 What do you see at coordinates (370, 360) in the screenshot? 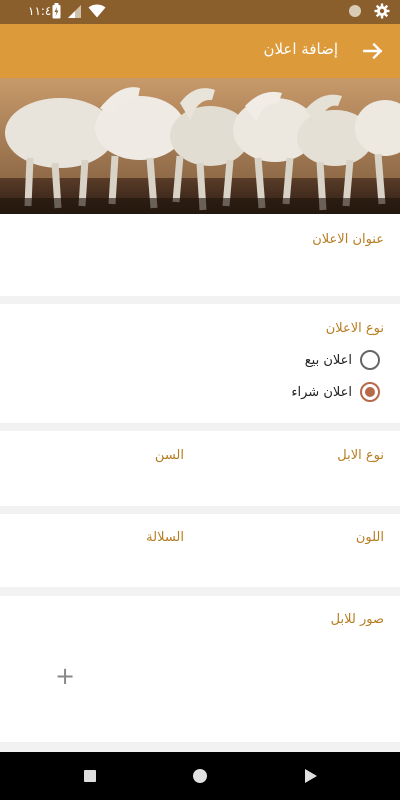
I see `radio-sell-circle` at bounding box center [370, 360].